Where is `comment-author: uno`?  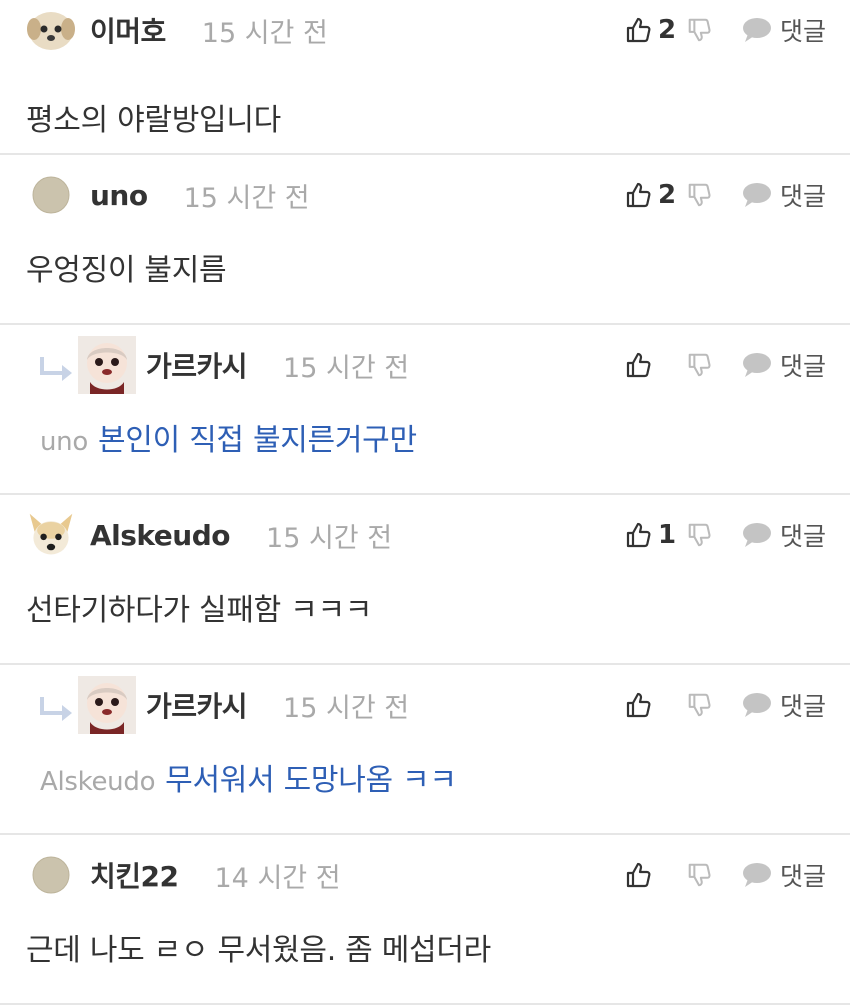 comment-author: uno is located at coordinates (119, 195).